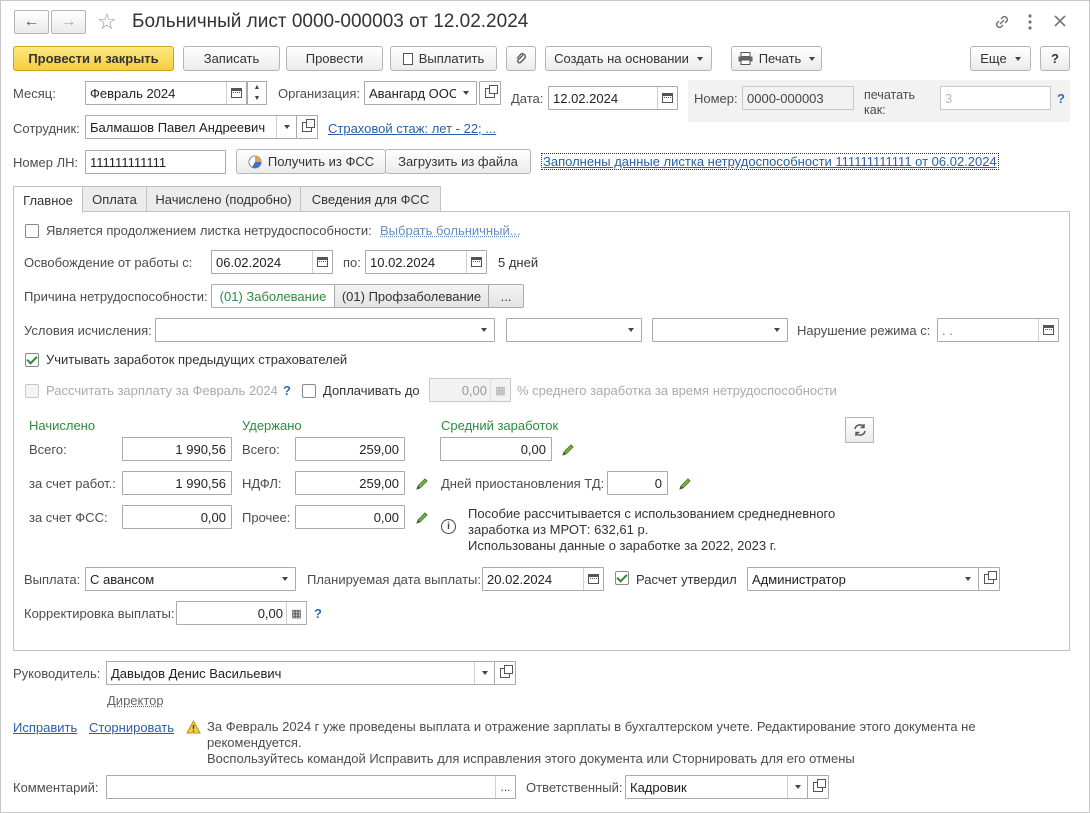 The height and width of the screenshot is (813, 1090). Describe the element at coordinates (135, 700) in the screenshot. I see `manager-position-link: Директор` at that location.